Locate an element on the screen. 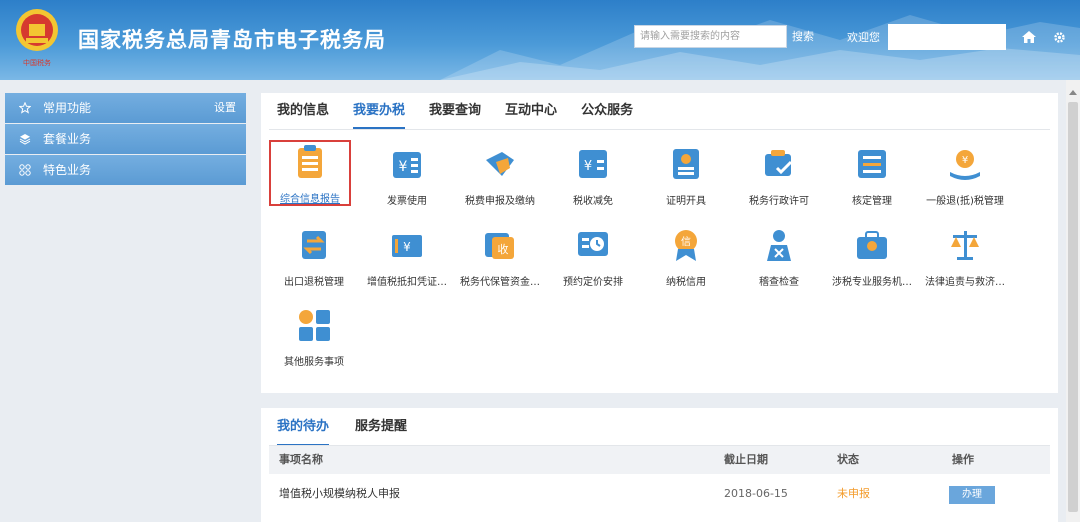  tab-tax-handling: 我要办税 is located at coordinates (379, 115).